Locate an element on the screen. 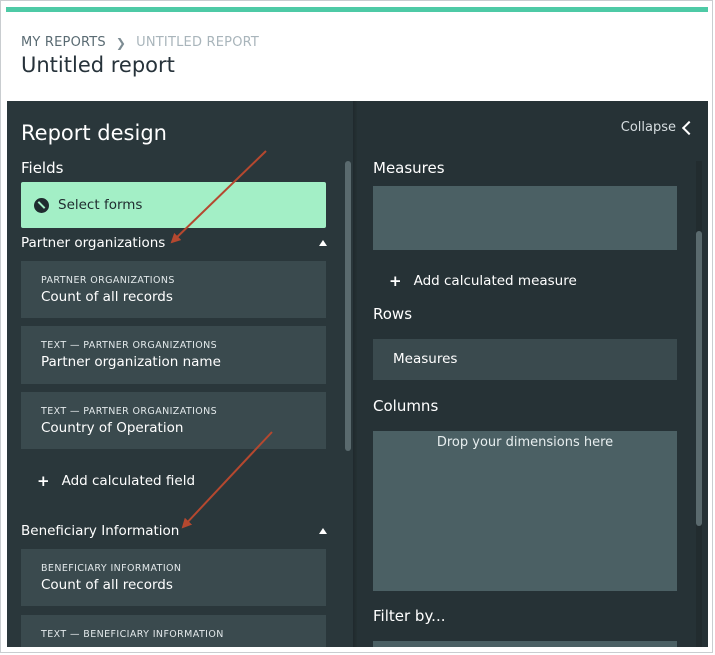 The height and width of the screenshot is (655, 715). field-name: Partner organization name is located at coordinates (131, 362).